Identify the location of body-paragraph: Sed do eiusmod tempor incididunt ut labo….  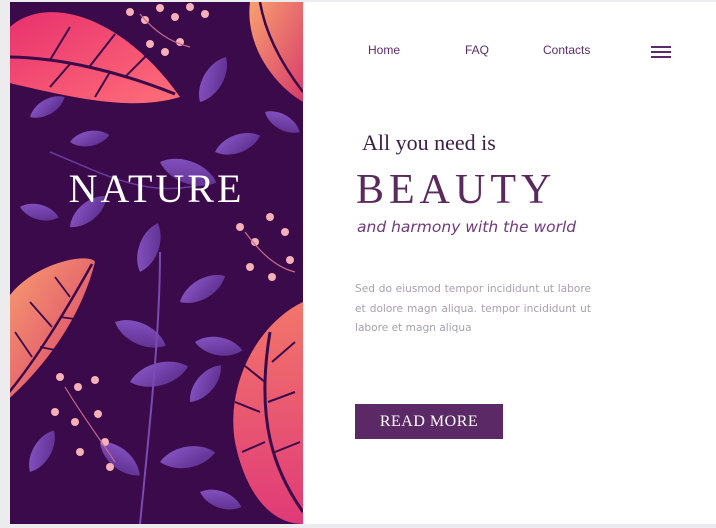
(473, 308).